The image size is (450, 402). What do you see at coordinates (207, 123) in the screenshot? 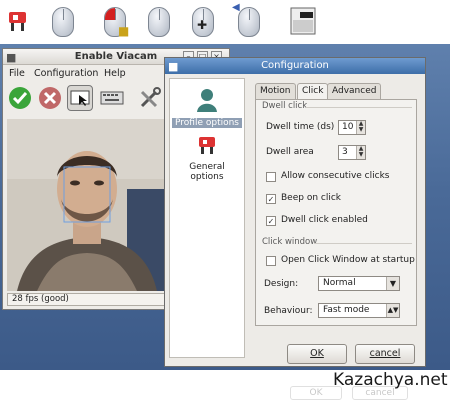
I see `sidebar-label-profile: Profile options` at bounding box center [207, 123].